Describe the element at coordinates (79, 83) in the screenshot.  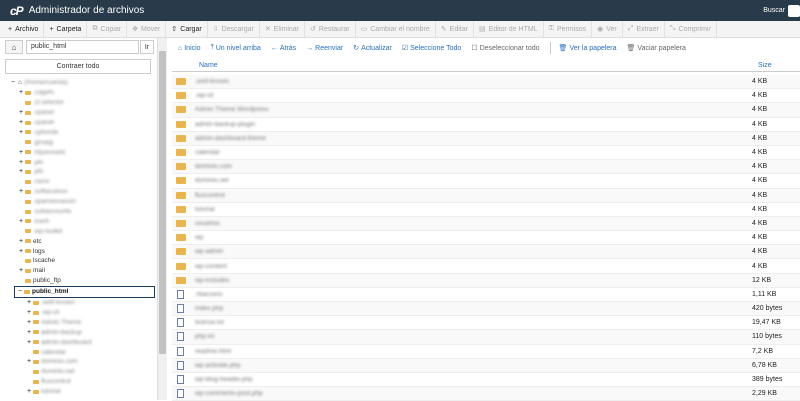
I see `tree-item: − ⌂ (/home/cuenta)` at that location.